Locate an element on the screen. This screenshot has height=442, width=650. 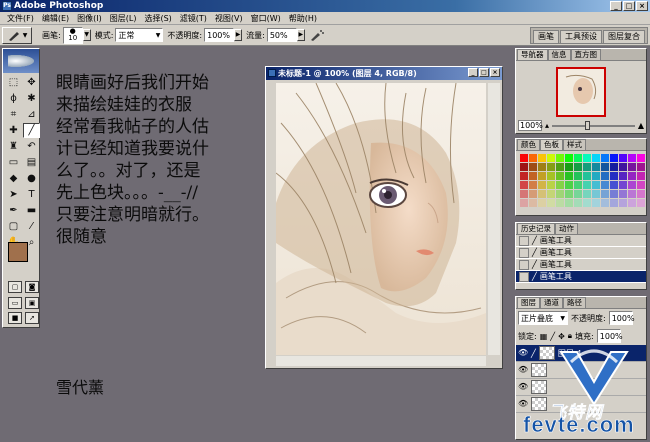
tab-color: 颜色 is located at coordinates (528, 144).